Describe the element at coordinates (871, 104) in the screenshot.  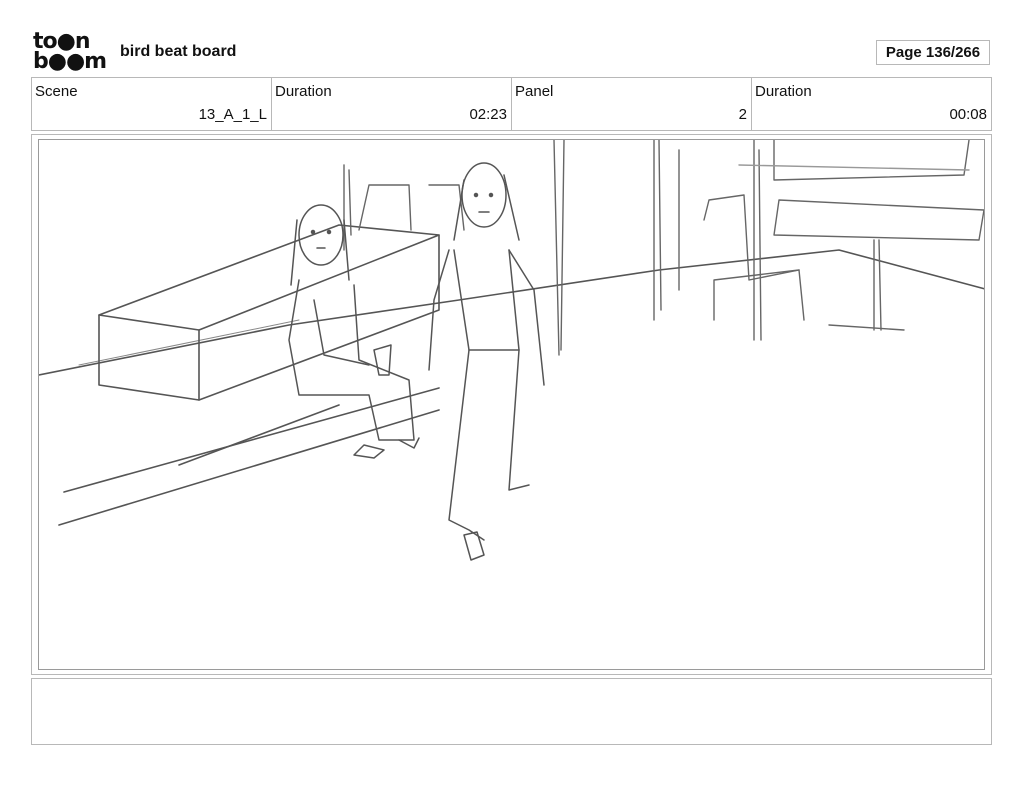
I see `panel-duration-cell: Duration 00:08` at that location.